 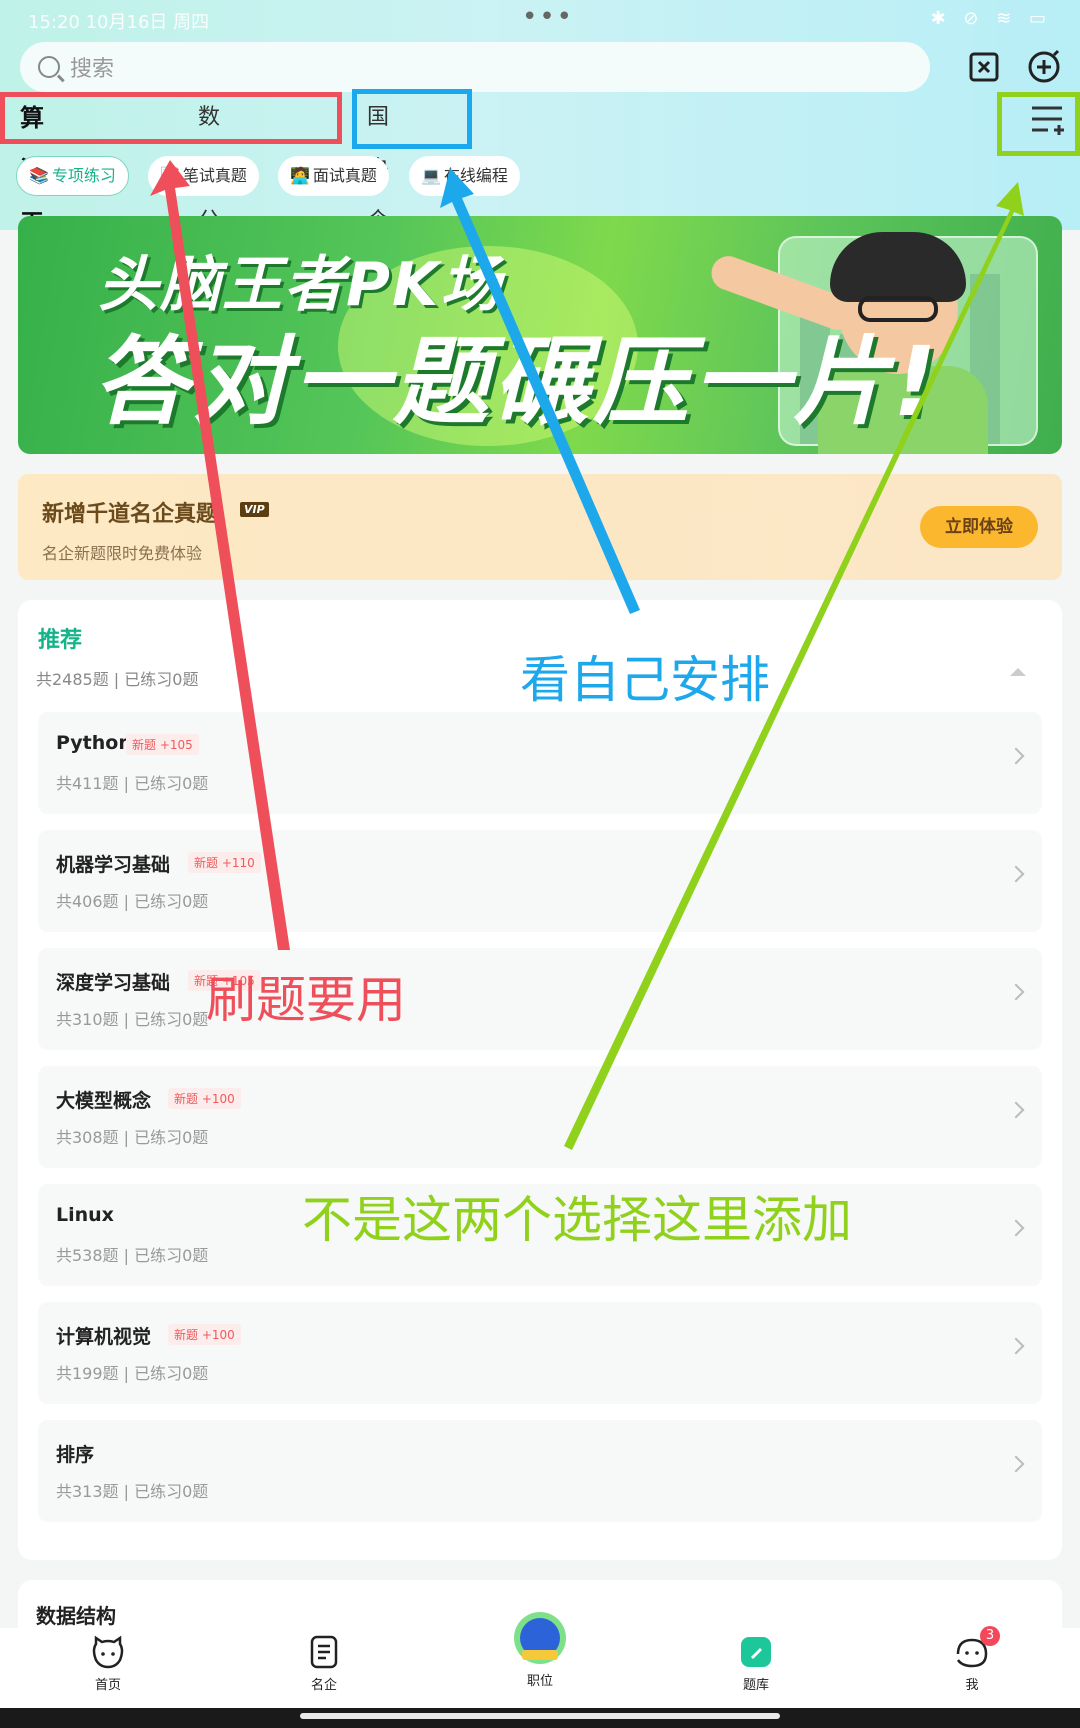 I want to click on status-icons: ✱ ⊘ ≋ ▭, so click(x=991, y=18).